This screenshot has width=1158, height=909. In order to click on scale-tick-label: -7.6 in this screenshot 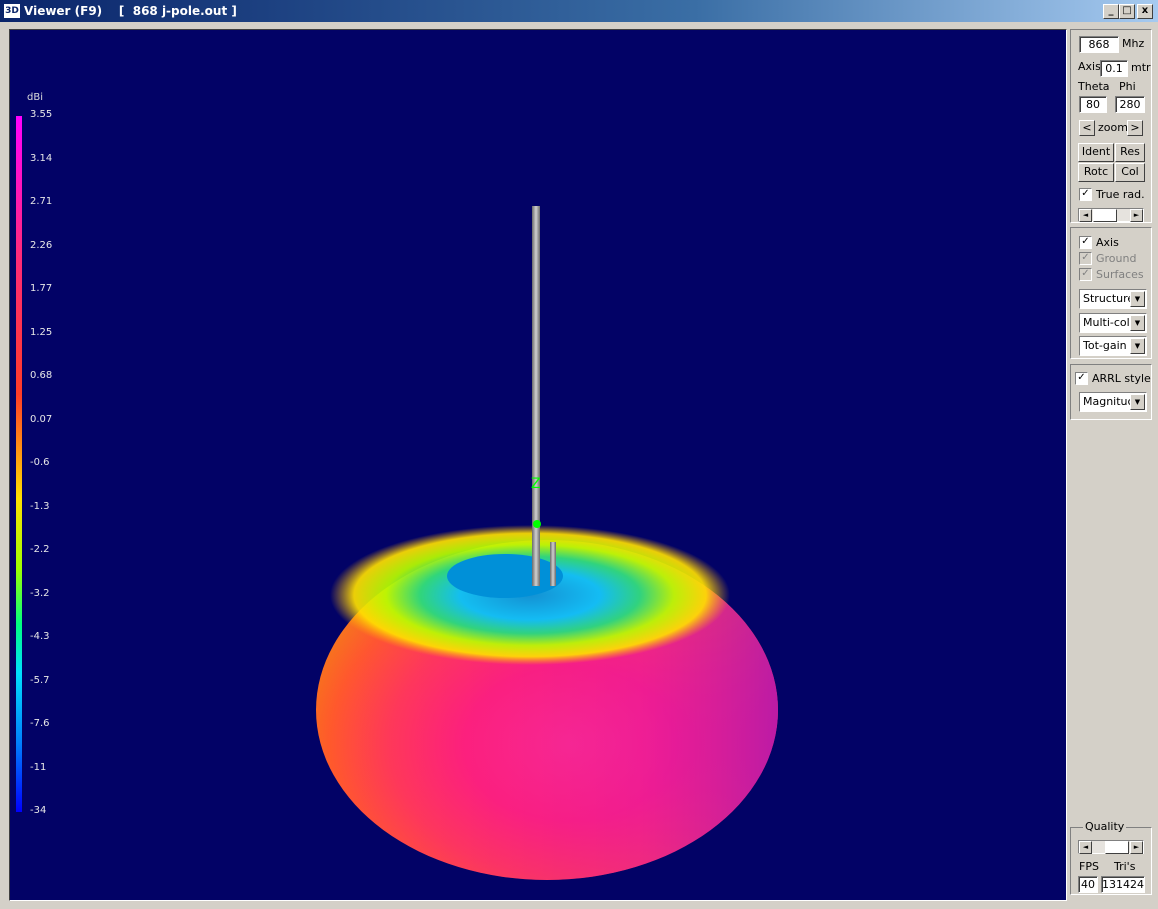, I will do `click(40, 723)`.